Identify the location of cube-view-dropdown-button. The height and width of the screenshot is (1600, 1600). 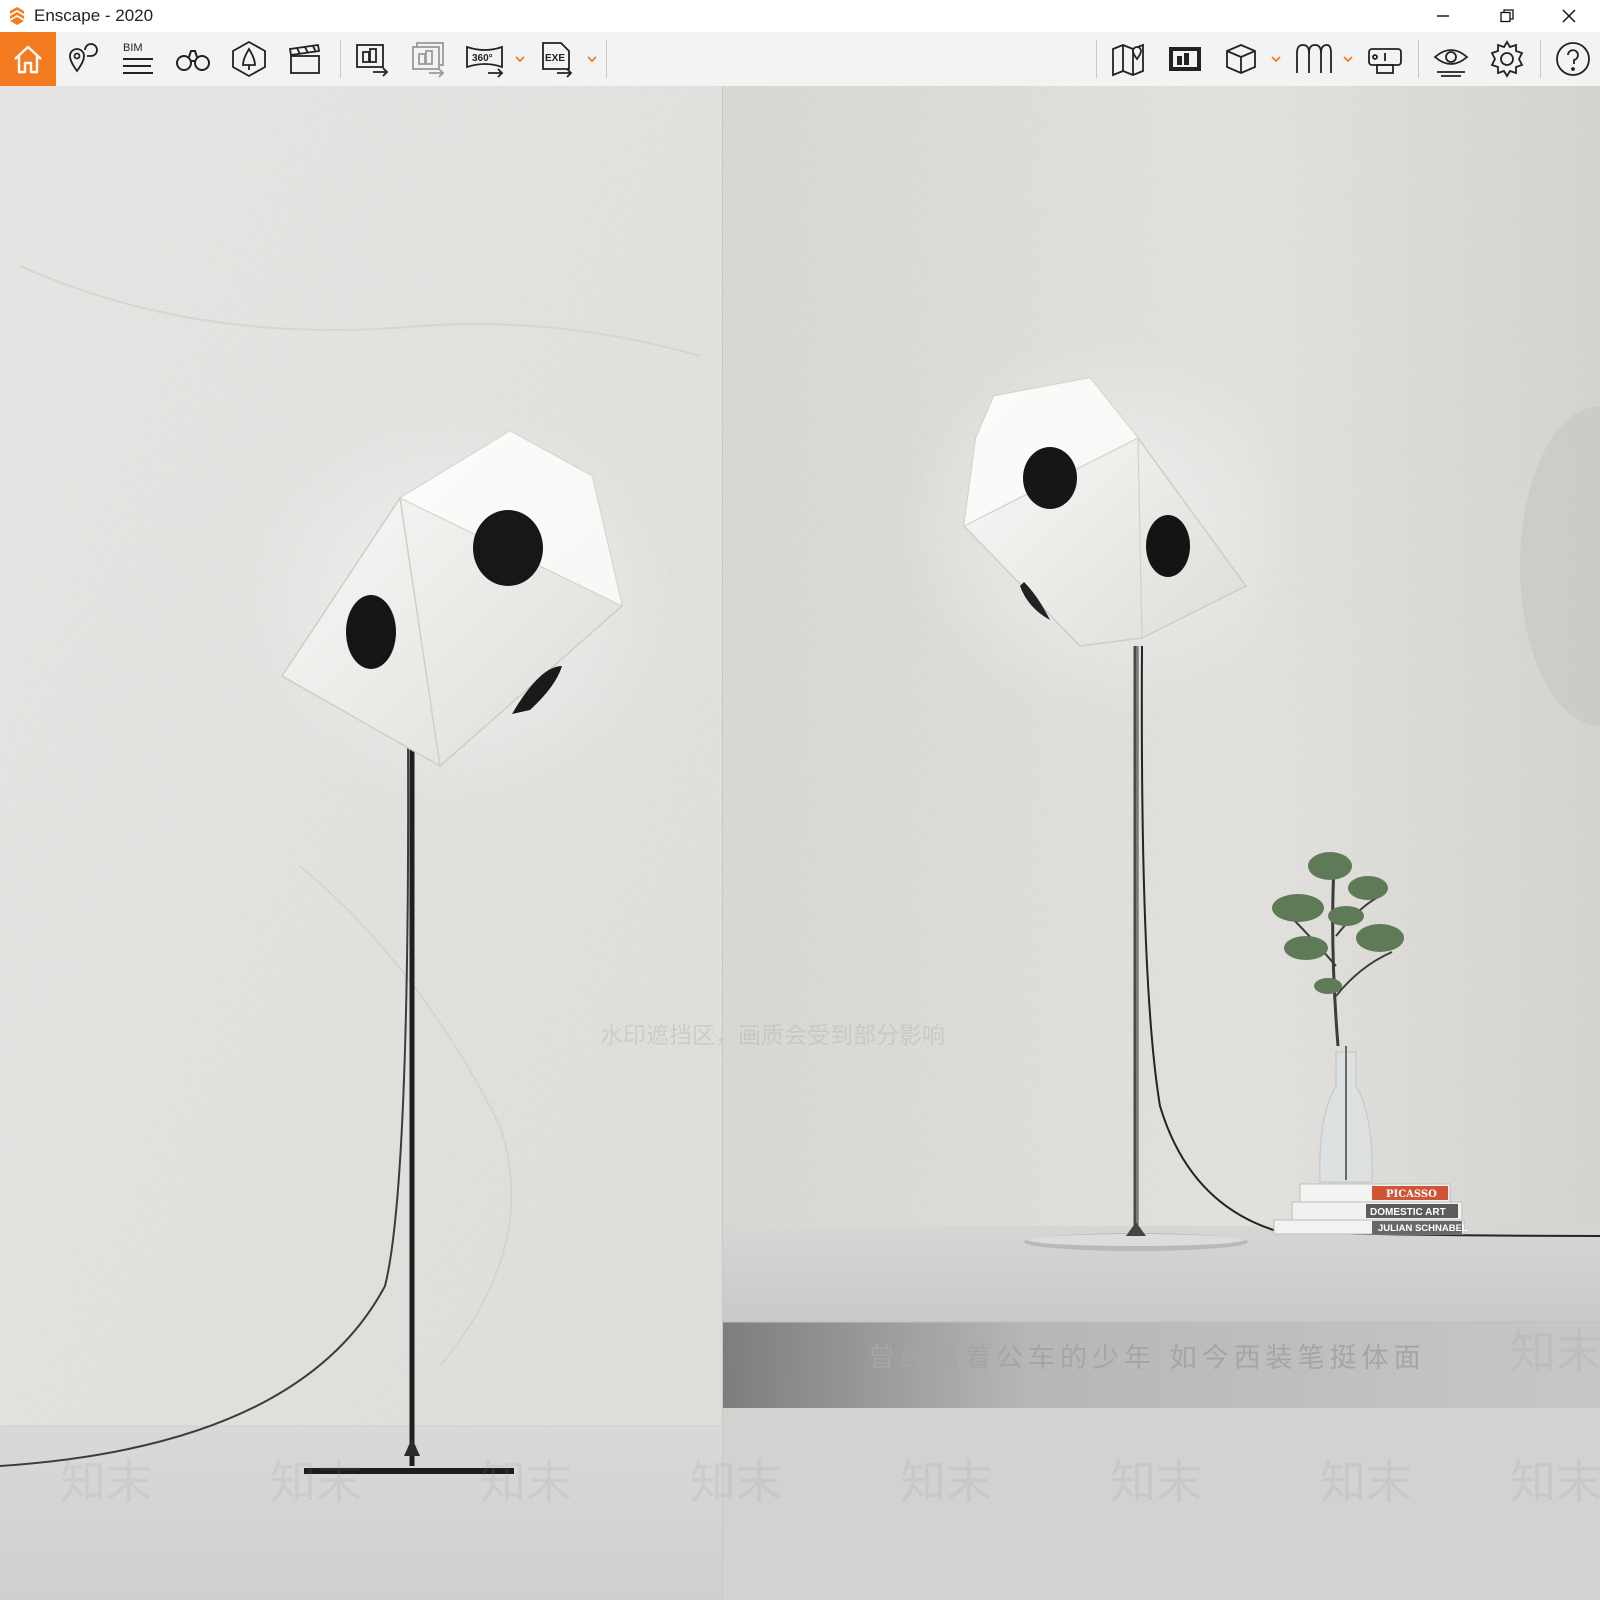
(1276, 58).